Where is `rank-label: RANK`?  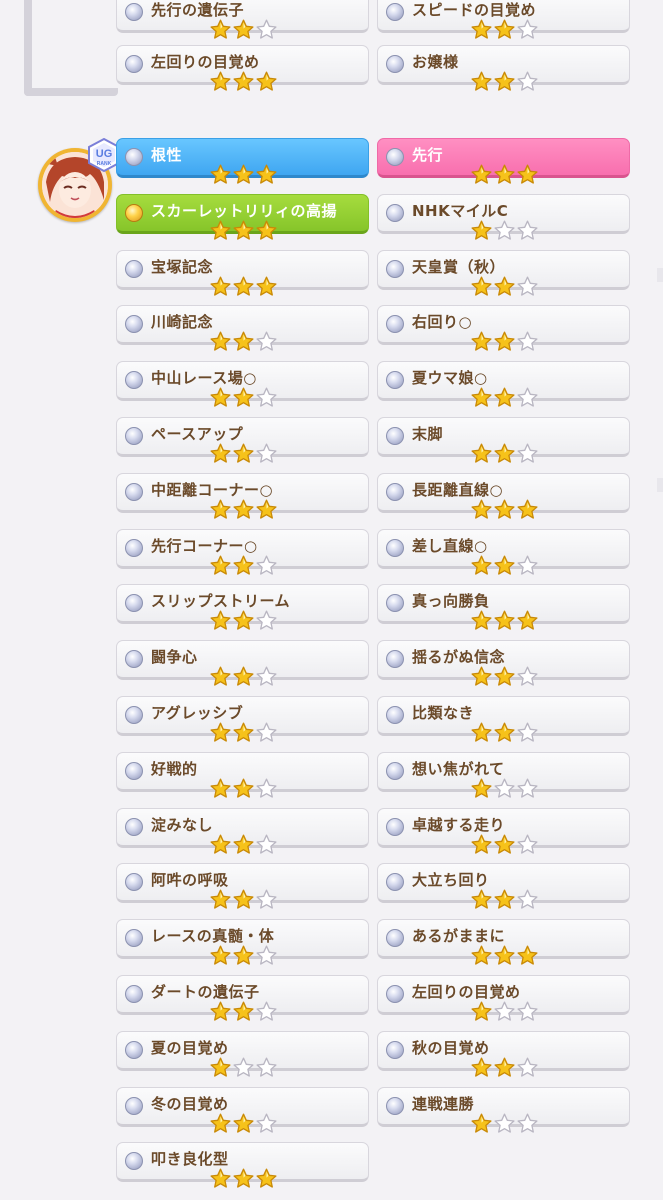
rank-label: RANK is located at coordinates (104, 164).